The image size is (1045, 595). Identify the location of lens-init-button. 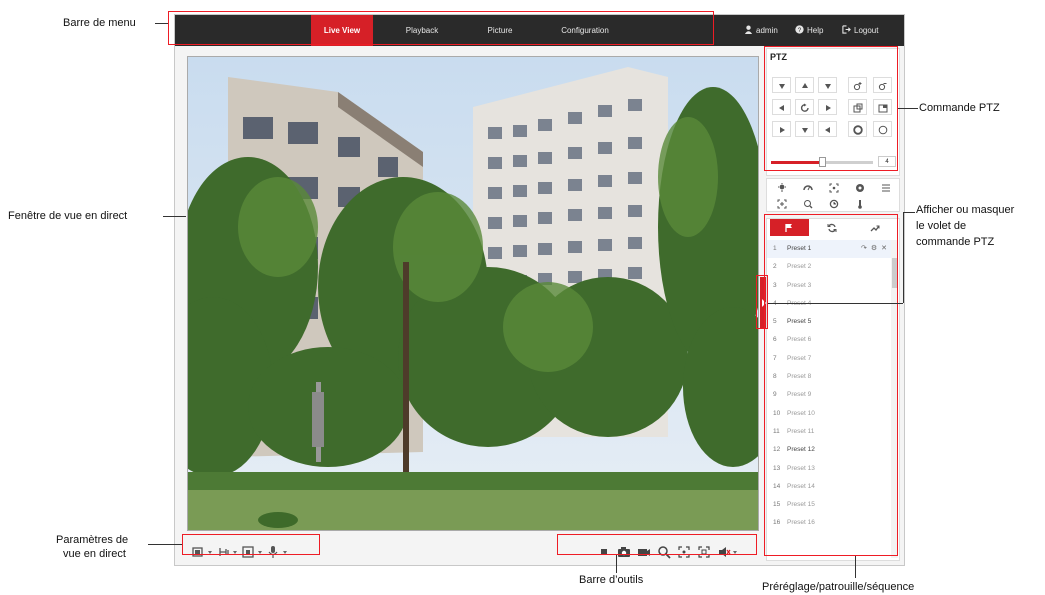
(859, 188).